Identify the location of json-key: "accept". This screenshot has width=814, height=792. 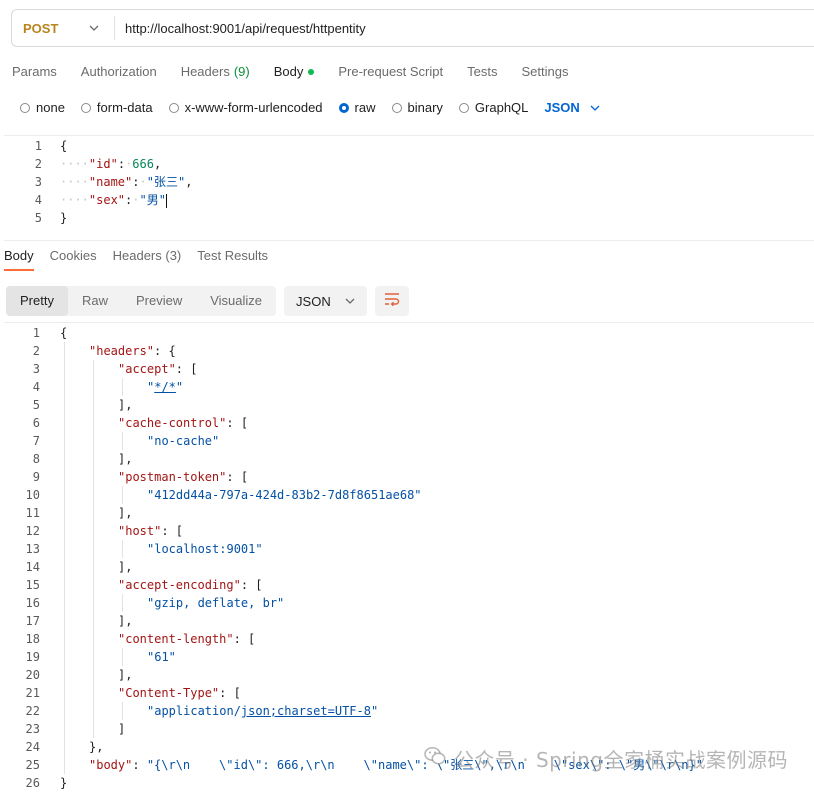
(147, 369).